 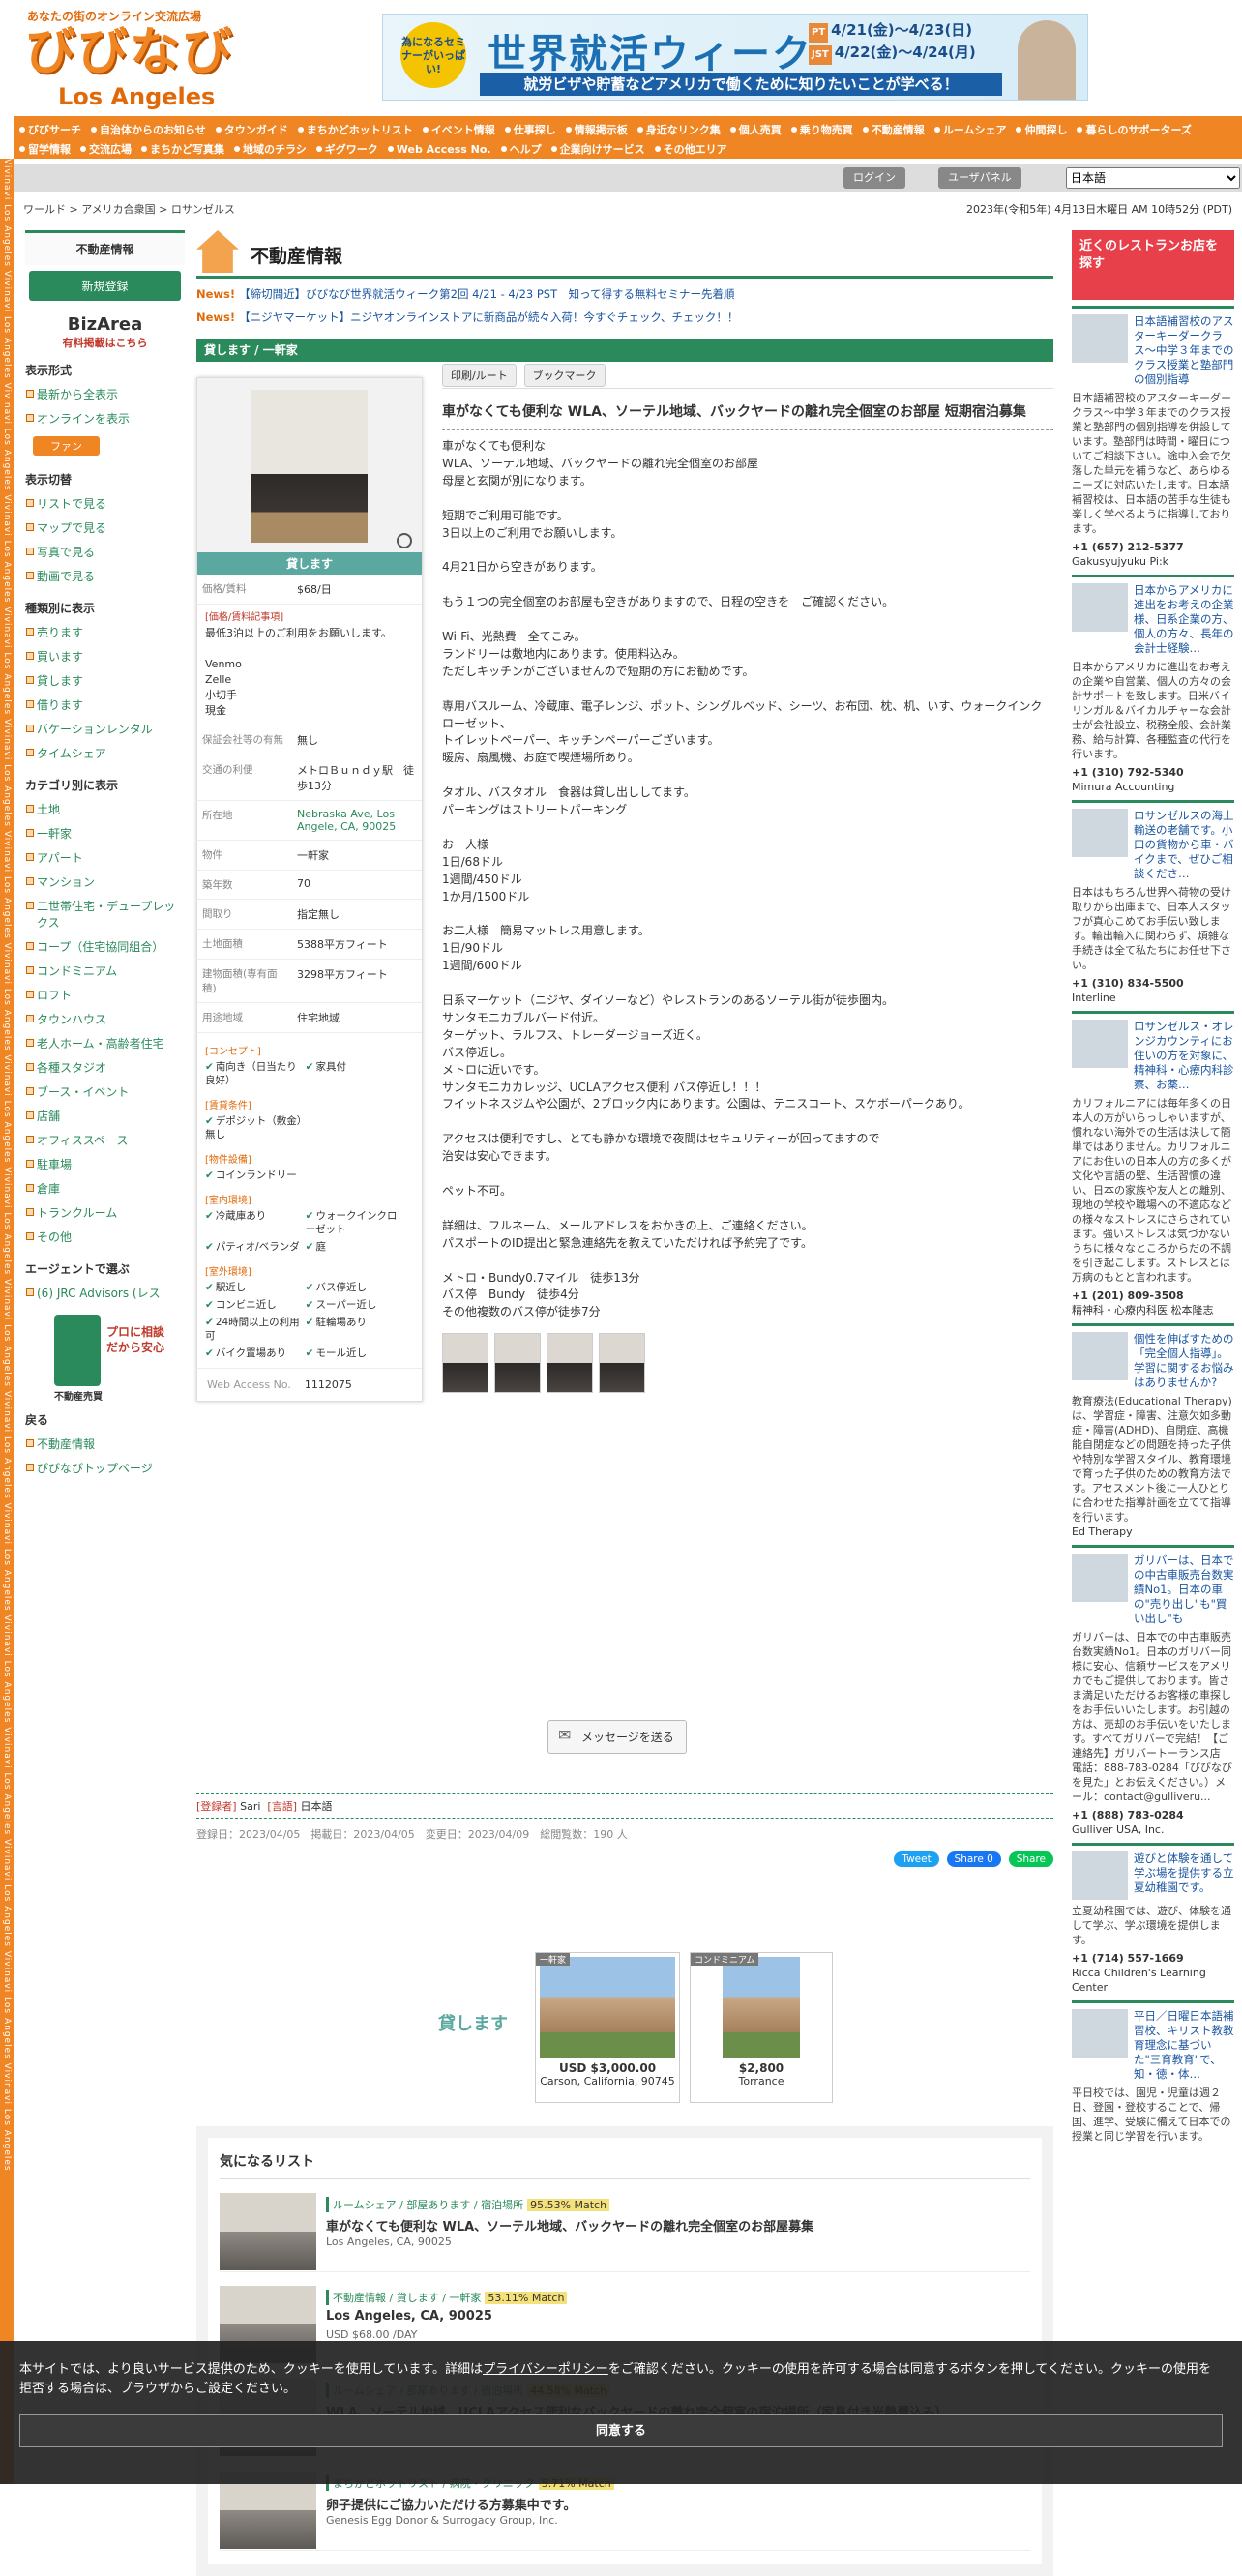 What do you see at coordinates (50, 130) in the screenshot?
I see `nav-item: びびサーチ` at bounding box center [50, 130].